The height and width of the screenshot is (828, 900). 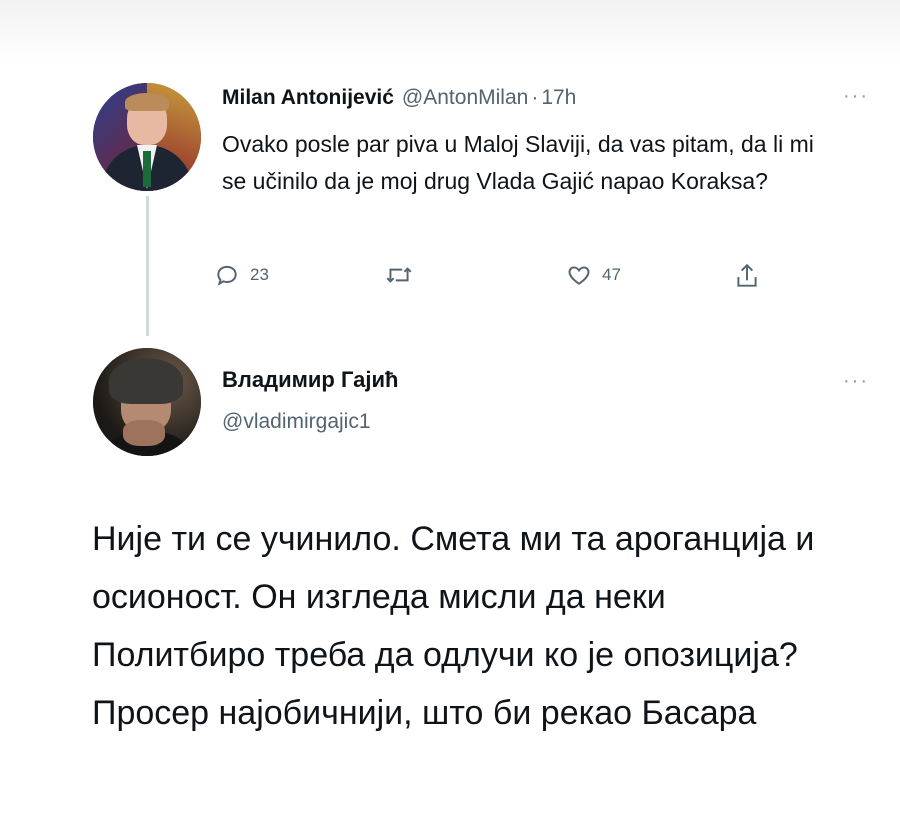 What do you see at coordinates (227, 275) in the screenshot?
I see `reply-icon` at bounding box center [227, 275].